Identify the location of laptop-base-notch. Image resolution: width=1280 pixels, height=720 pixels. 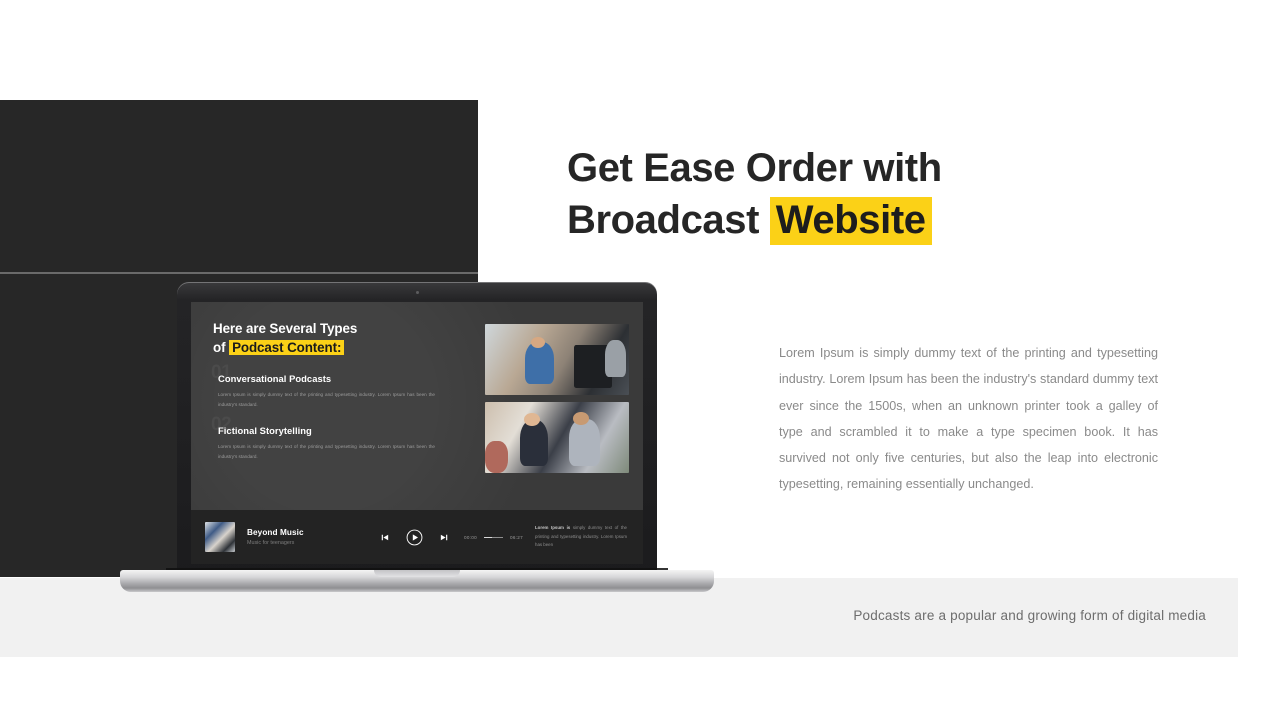
(417, 573).